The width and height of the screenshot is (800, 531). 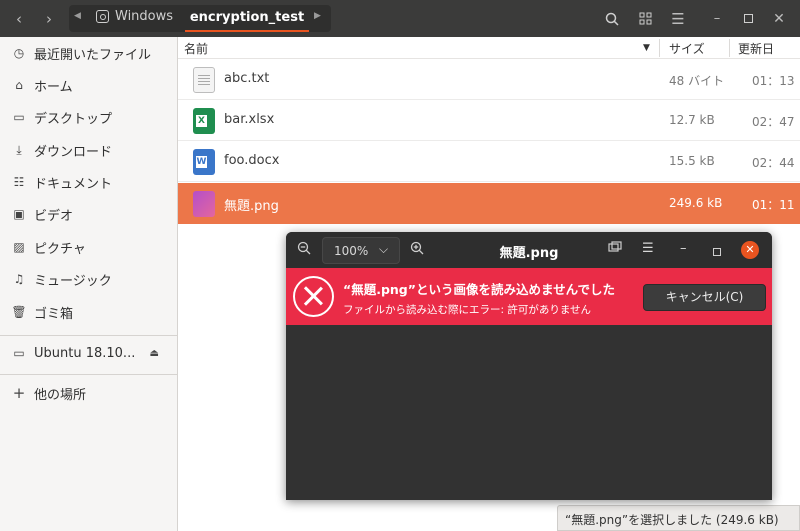 I want to click on forward-button: ›, so click(x=49, y=18).